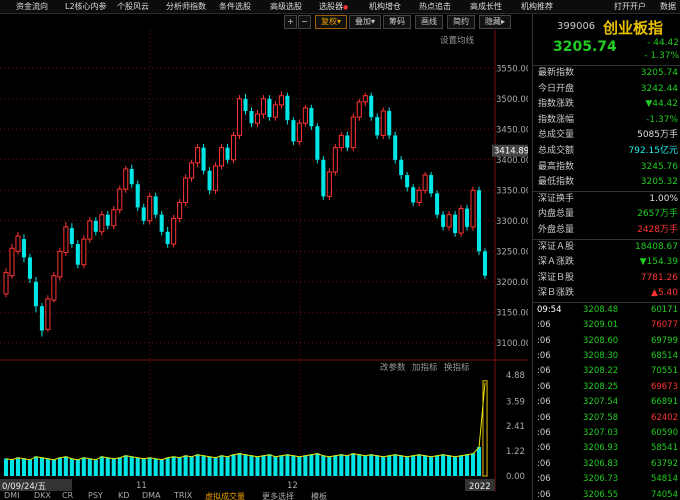 This screenshot has width=680, height=500. Describe the element at coordinates (32, 7) in the screenshot. I see `menu-zijin: 资金流向` at that location.